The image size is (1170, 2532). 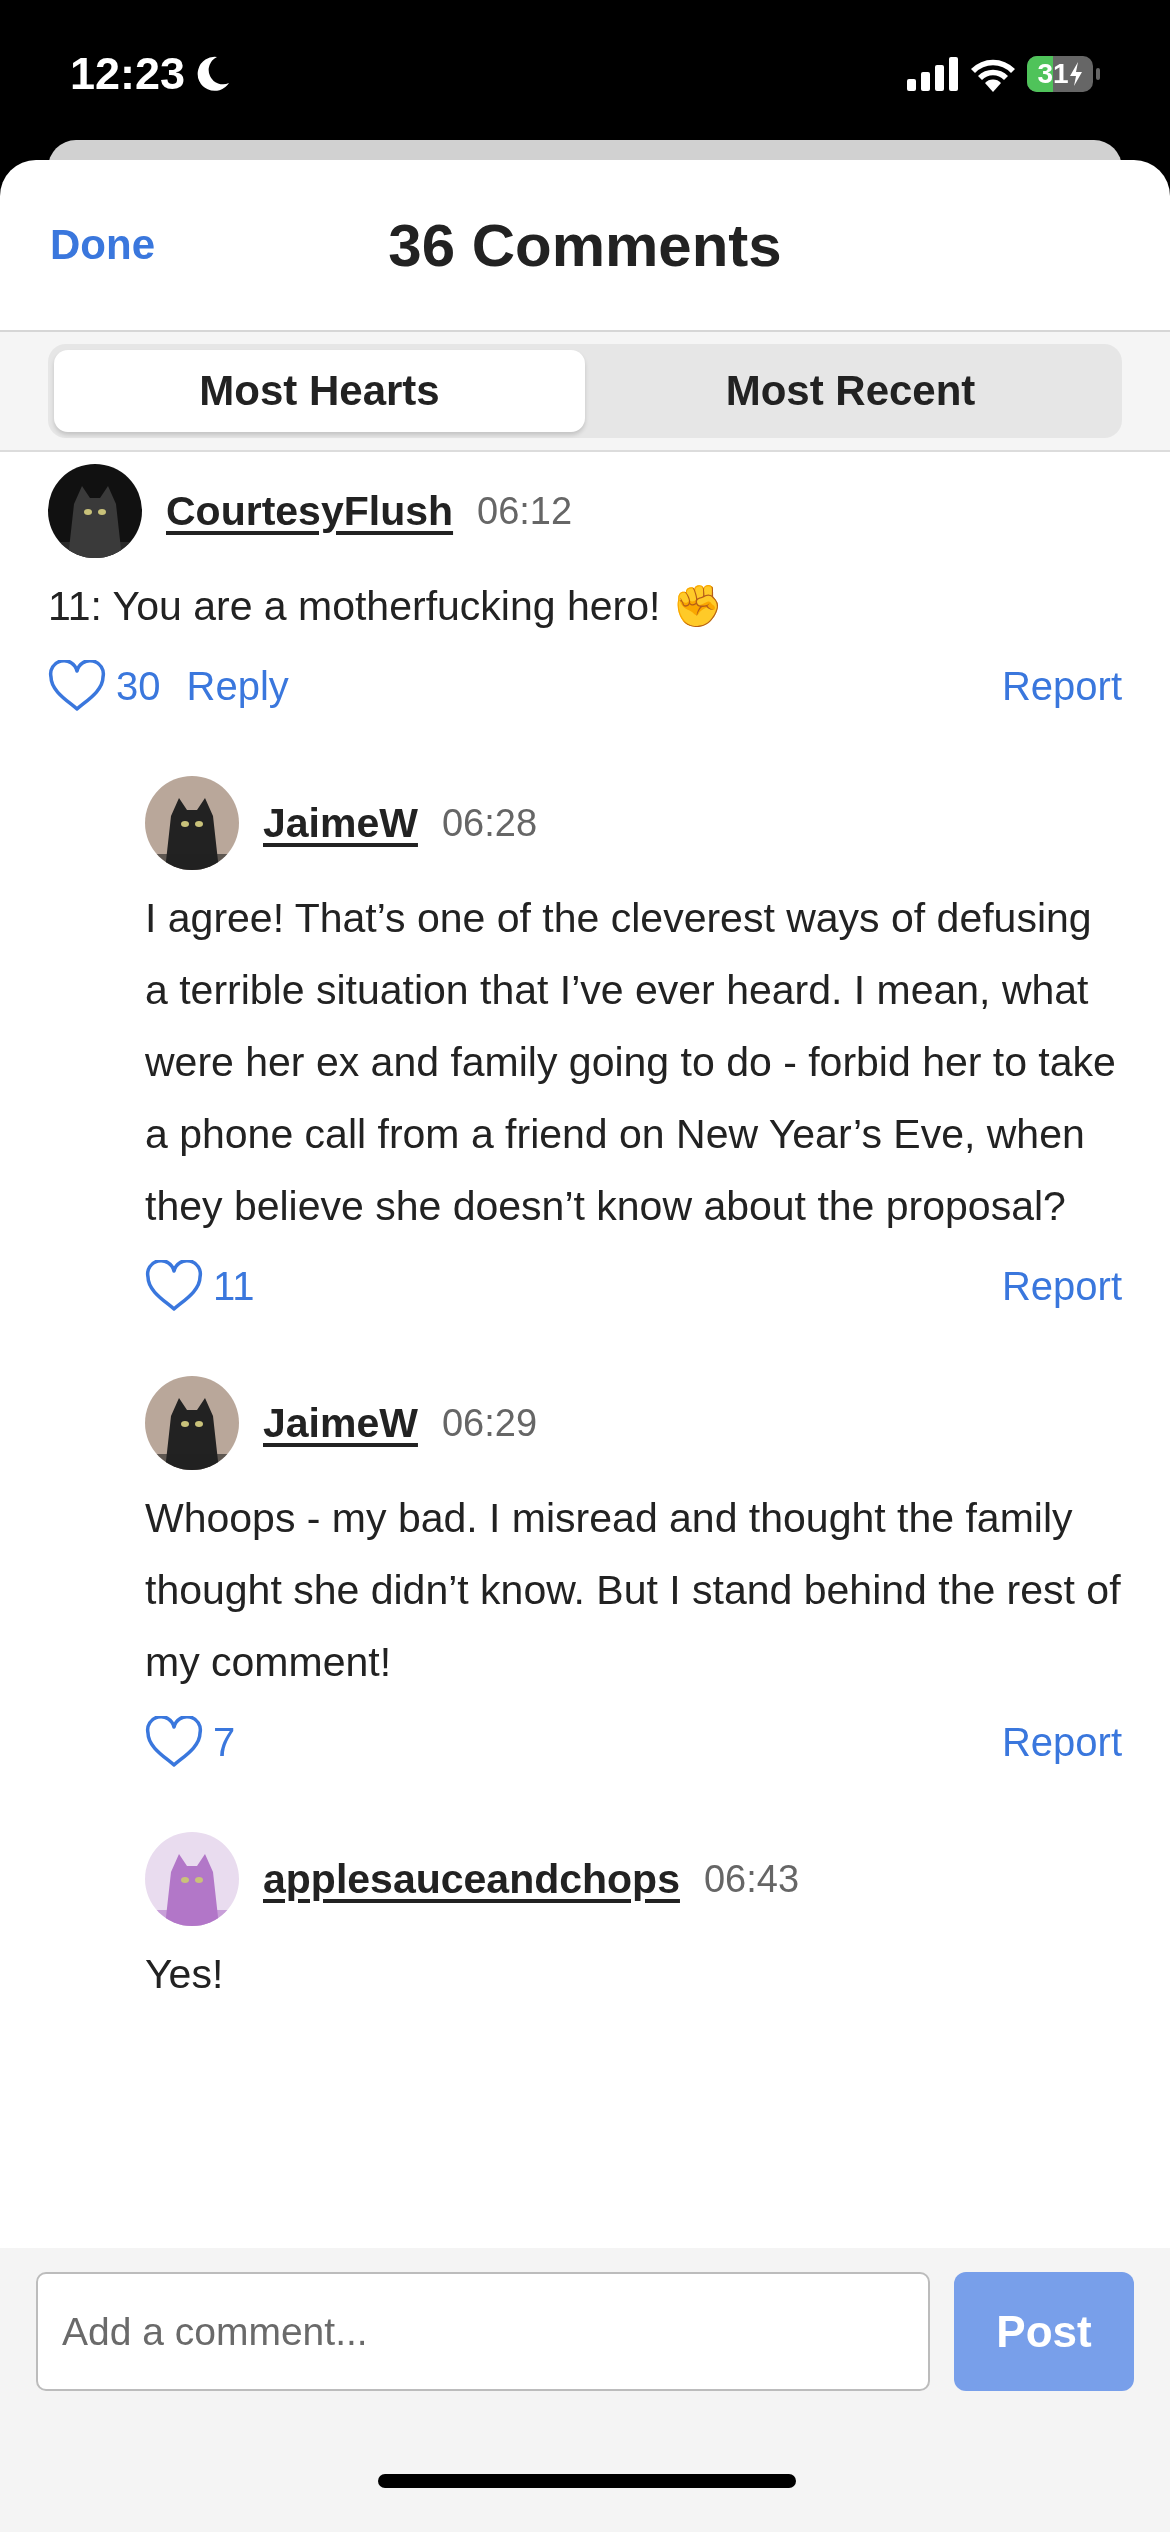 I want to click on heart-count: 30, so click(x=138, y=686).